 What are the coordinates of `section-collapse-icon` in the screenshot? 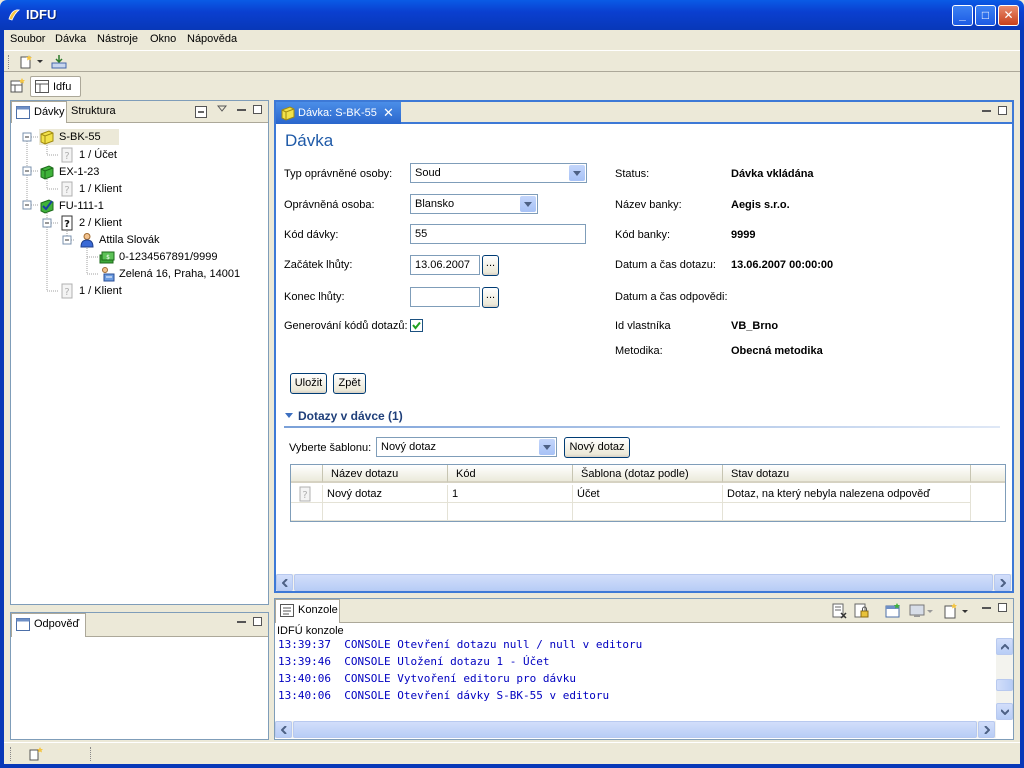 It's located at (289, 416).